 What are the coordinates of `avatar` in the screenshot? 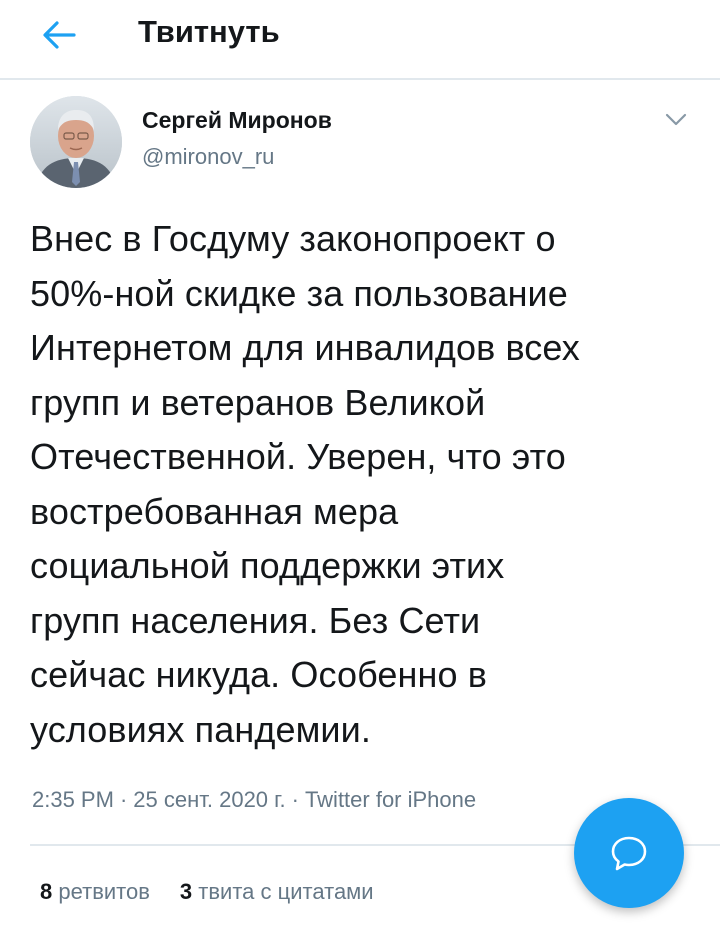 It's located at (76, 142).